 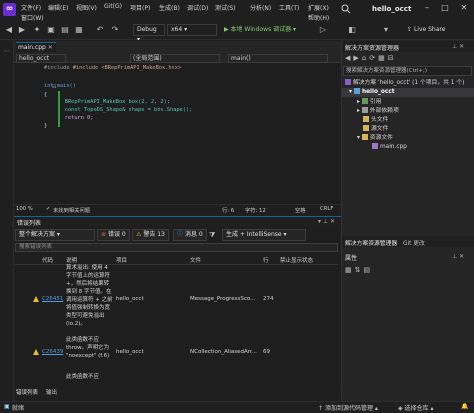 I want to click on menu-help: 帮助(H), so click(x=318, y=17).